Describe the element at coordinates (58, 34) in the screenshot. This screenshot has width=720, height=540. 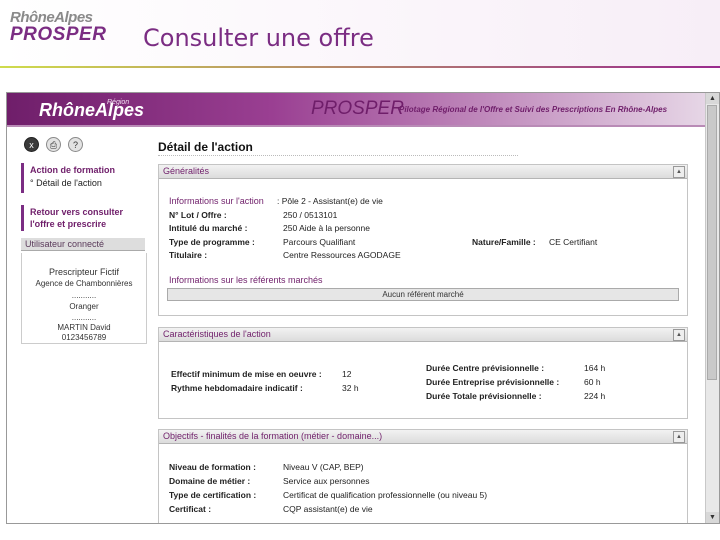
I see `slide-logo-prosper: PROSPER` at that location.